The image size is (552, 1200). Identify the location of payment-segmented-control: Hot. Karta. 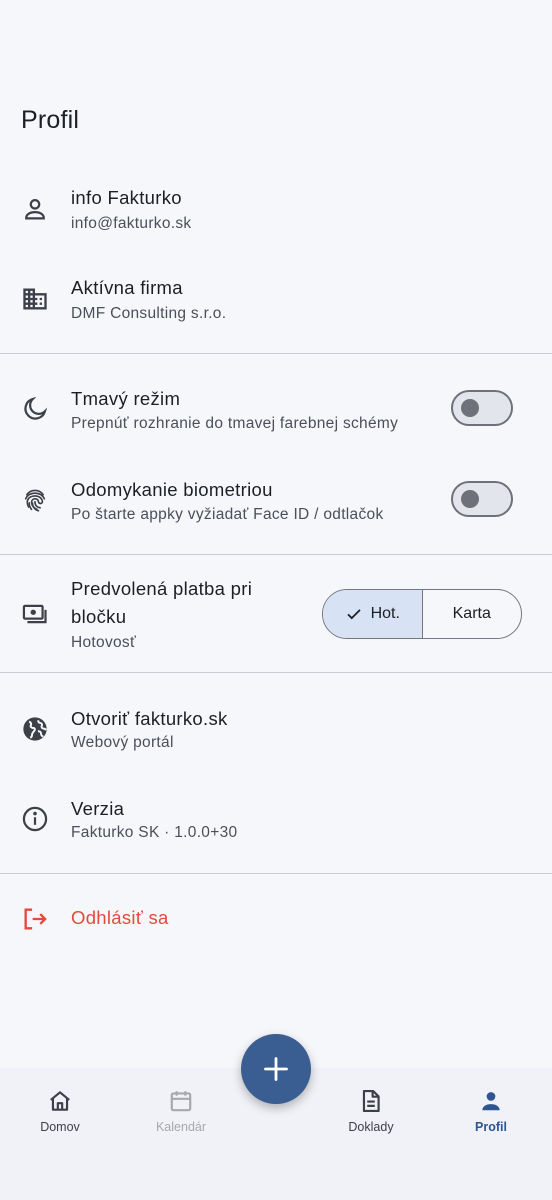
(422, 614).